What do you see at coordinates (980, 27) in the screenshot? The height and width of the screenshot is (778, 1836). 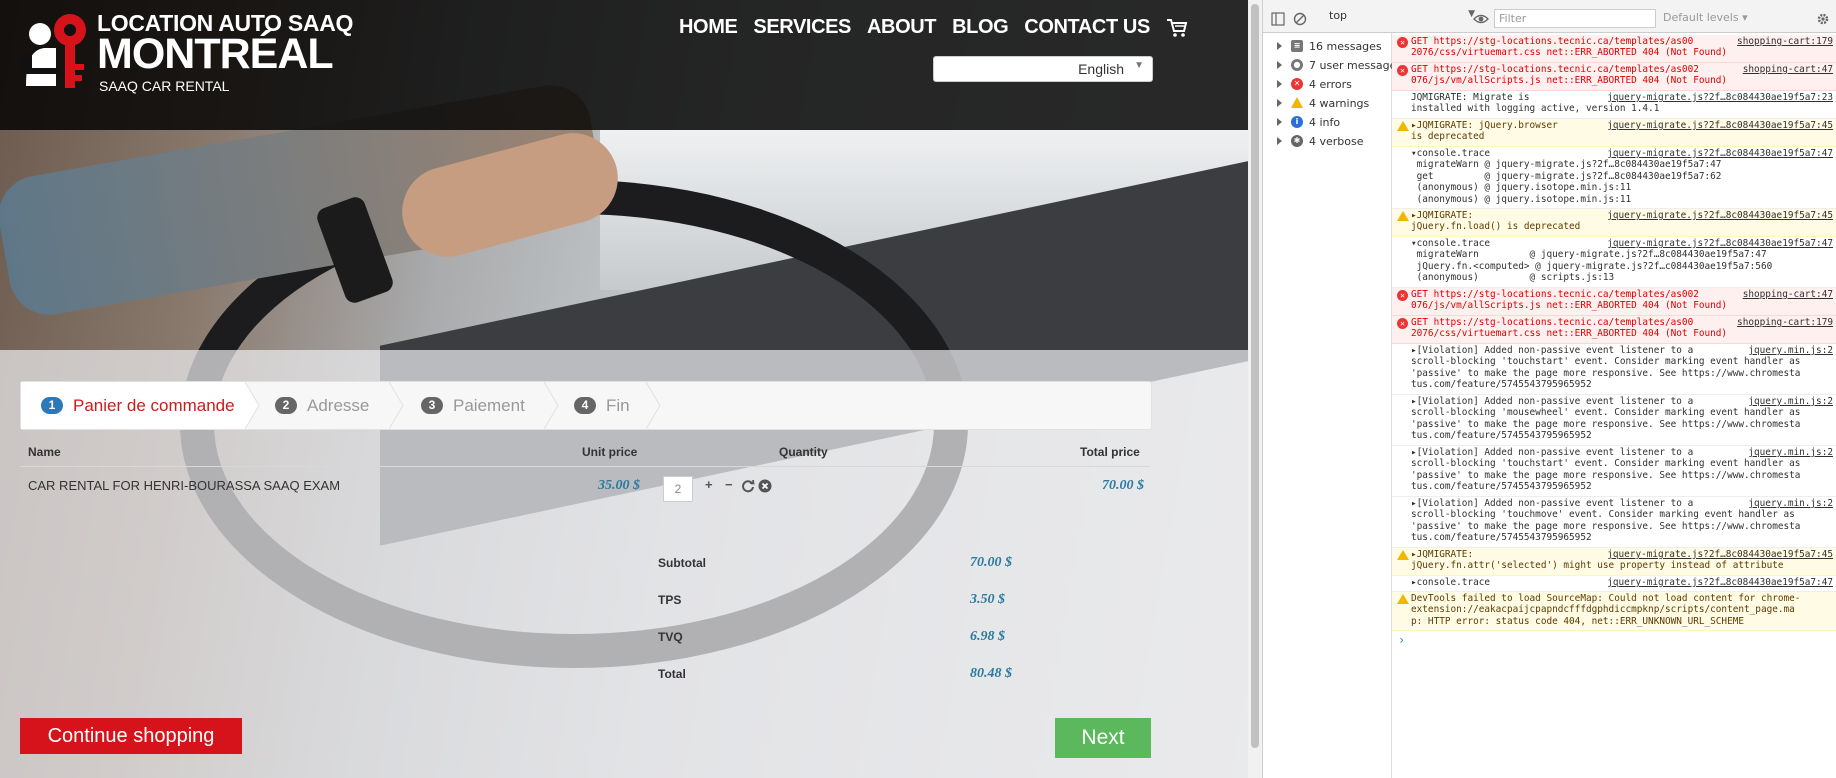 I see `nav-blog: BLOG` at bounding box center [980, 27].